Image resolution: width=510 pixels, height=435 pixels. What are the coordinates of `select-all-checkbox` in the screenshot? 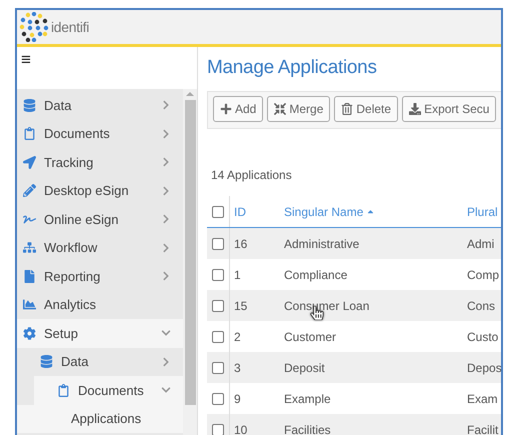 It's located at (218, 212).